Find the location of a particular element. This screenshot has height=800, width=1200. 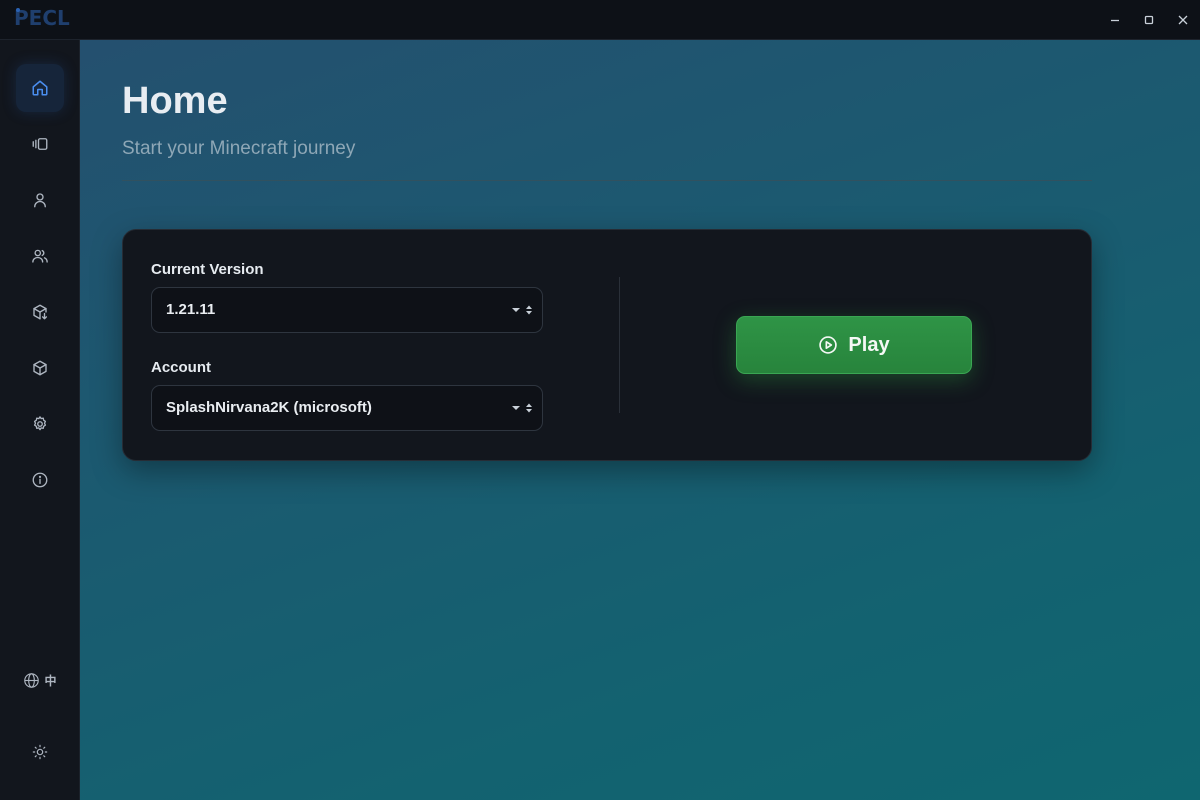

version-label: Current Version is located at coordinates (207, 269).